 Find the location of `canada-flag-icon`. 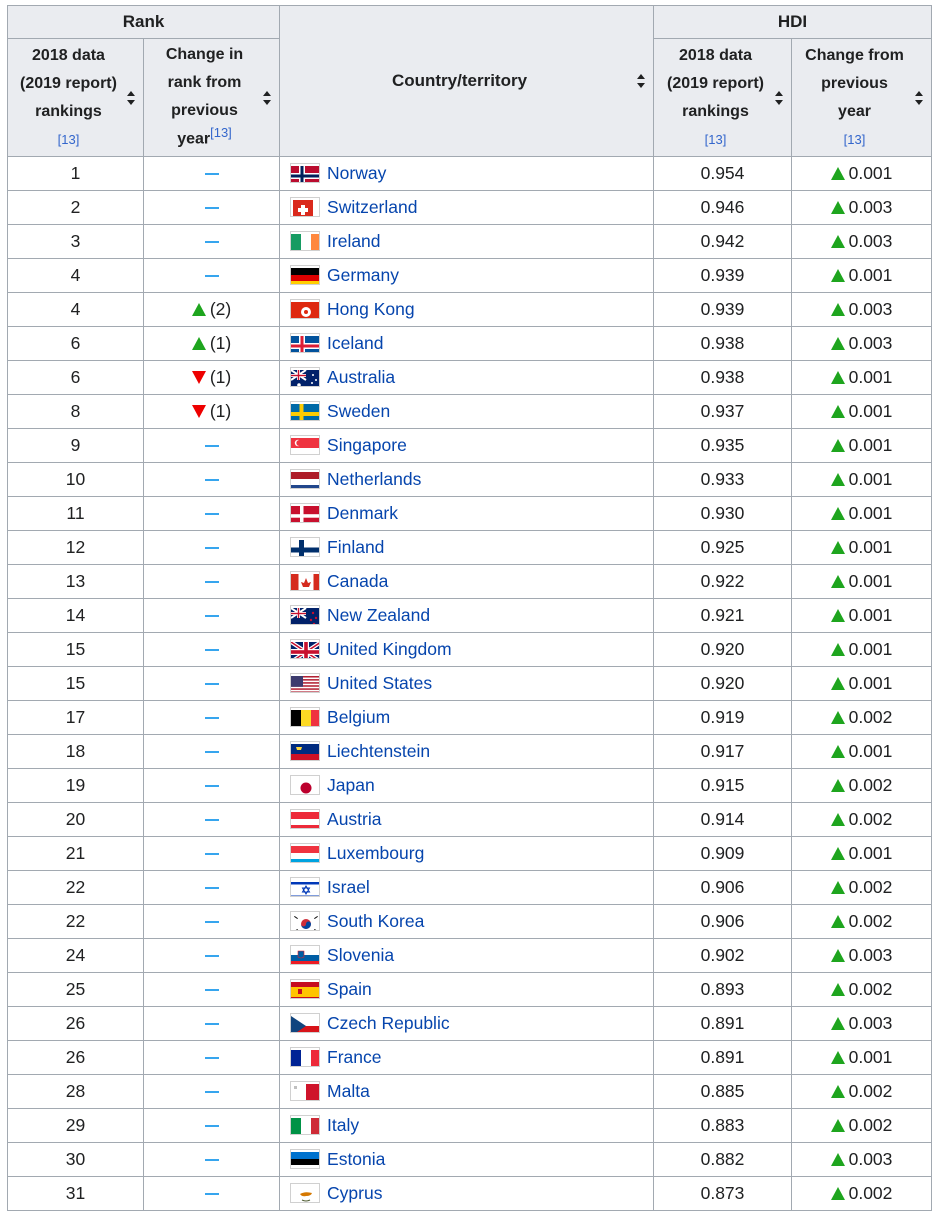

canada-flag-icon is located at coordinates (305, 581).